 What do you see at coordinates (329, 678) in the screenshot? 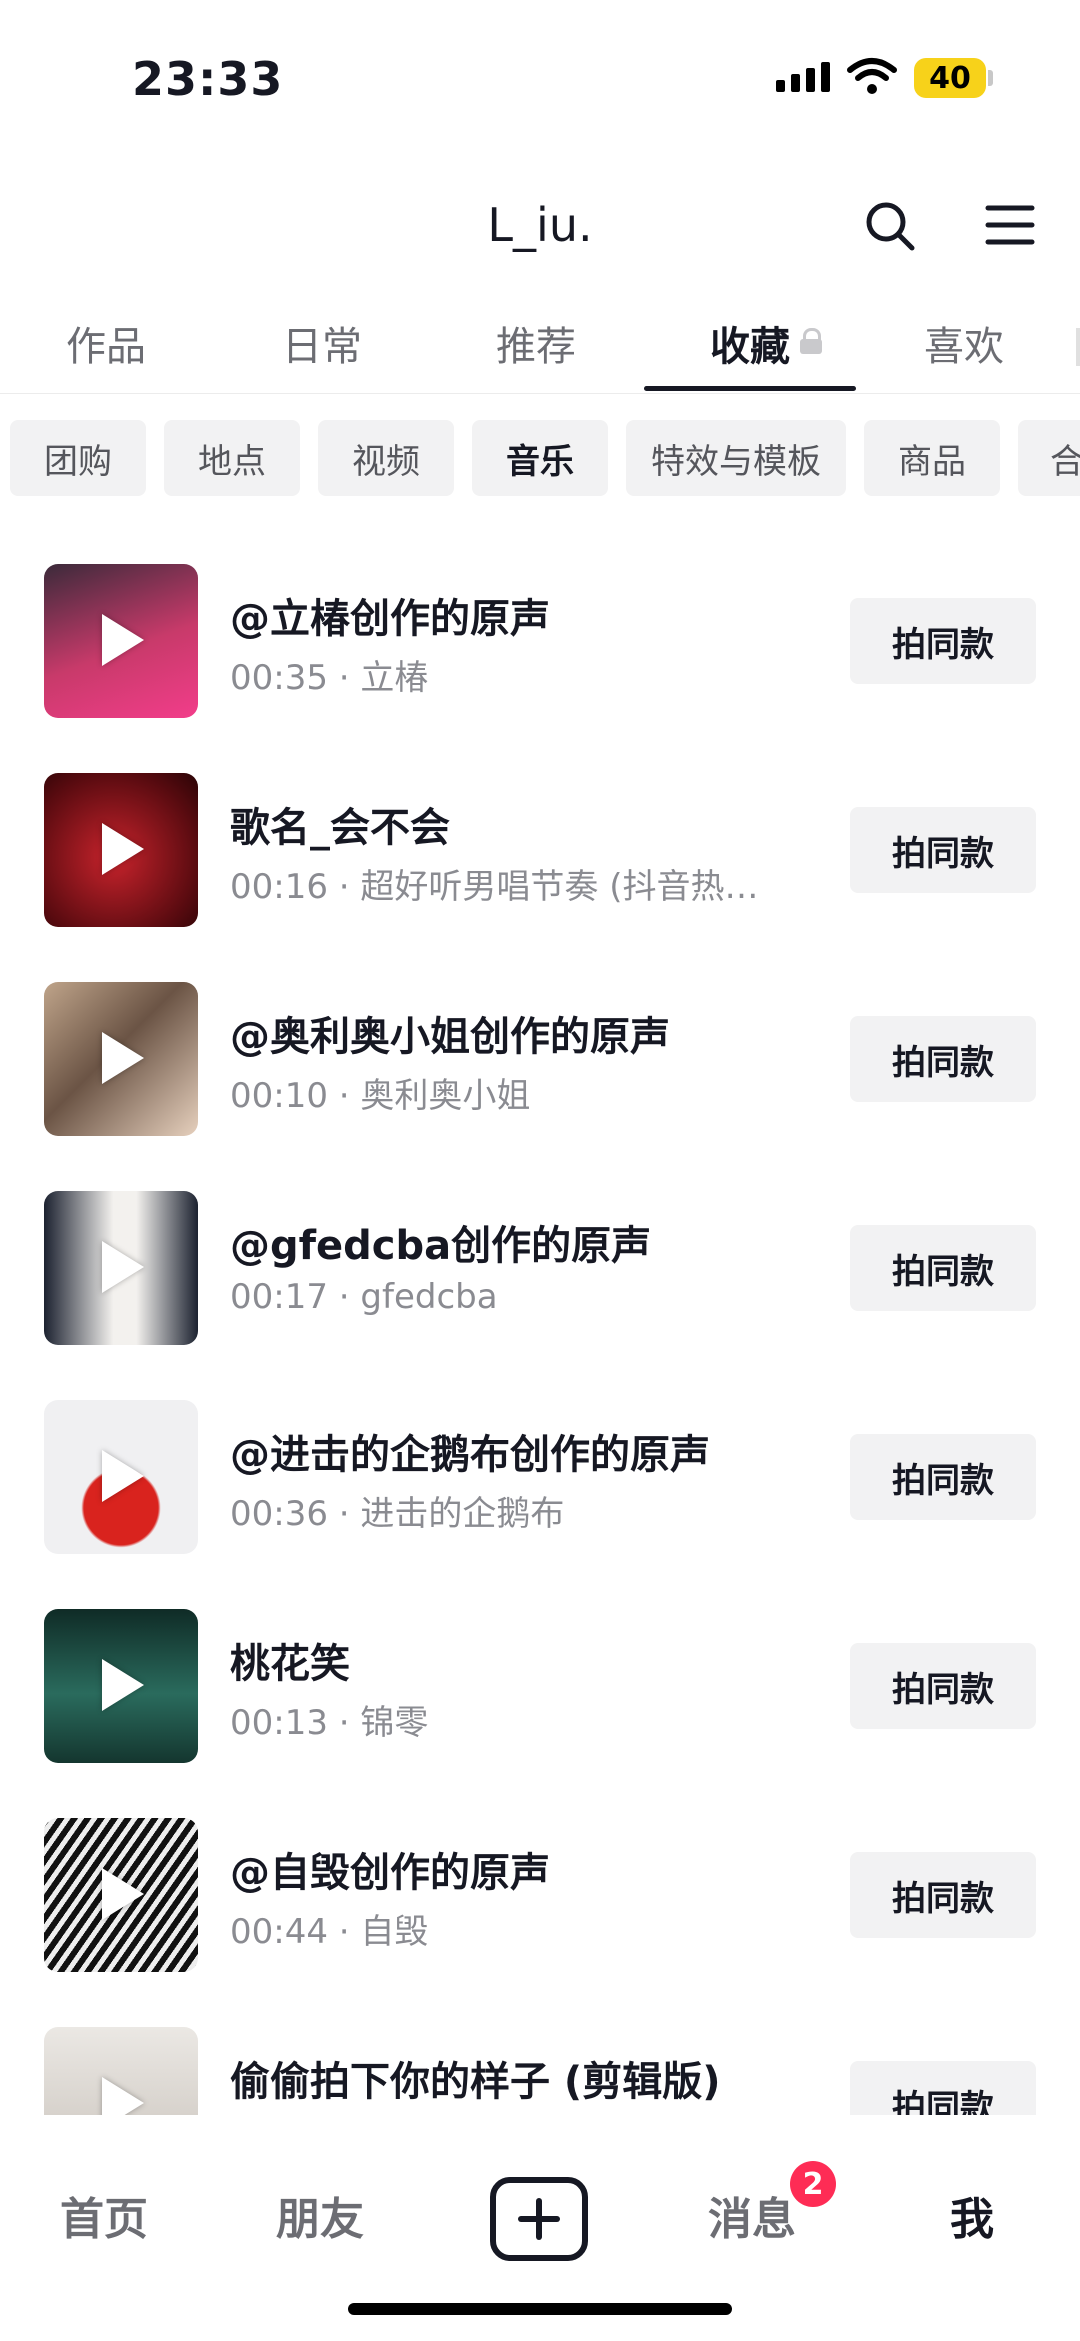
I see `song-meta: 00:35 · 立椿` at bounding box center [329, 678].